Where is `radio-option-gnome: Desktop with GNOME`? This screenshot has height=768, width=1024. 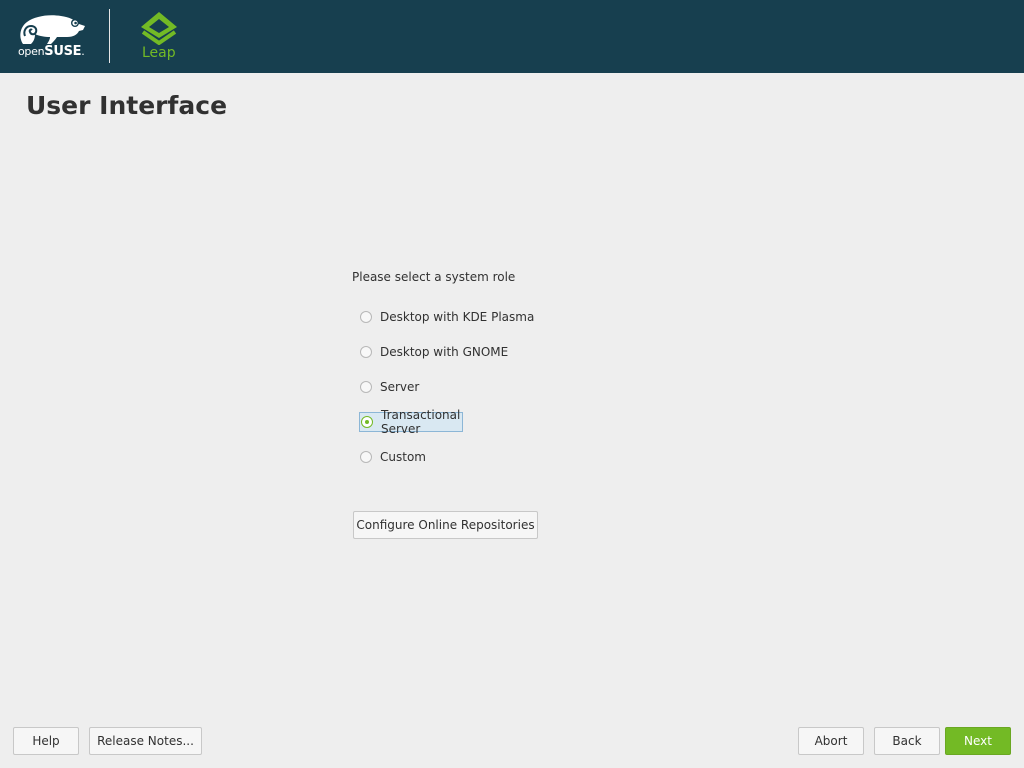
radio-option-gnome: Desktop with GNOME is located at coordinates (489, 352).